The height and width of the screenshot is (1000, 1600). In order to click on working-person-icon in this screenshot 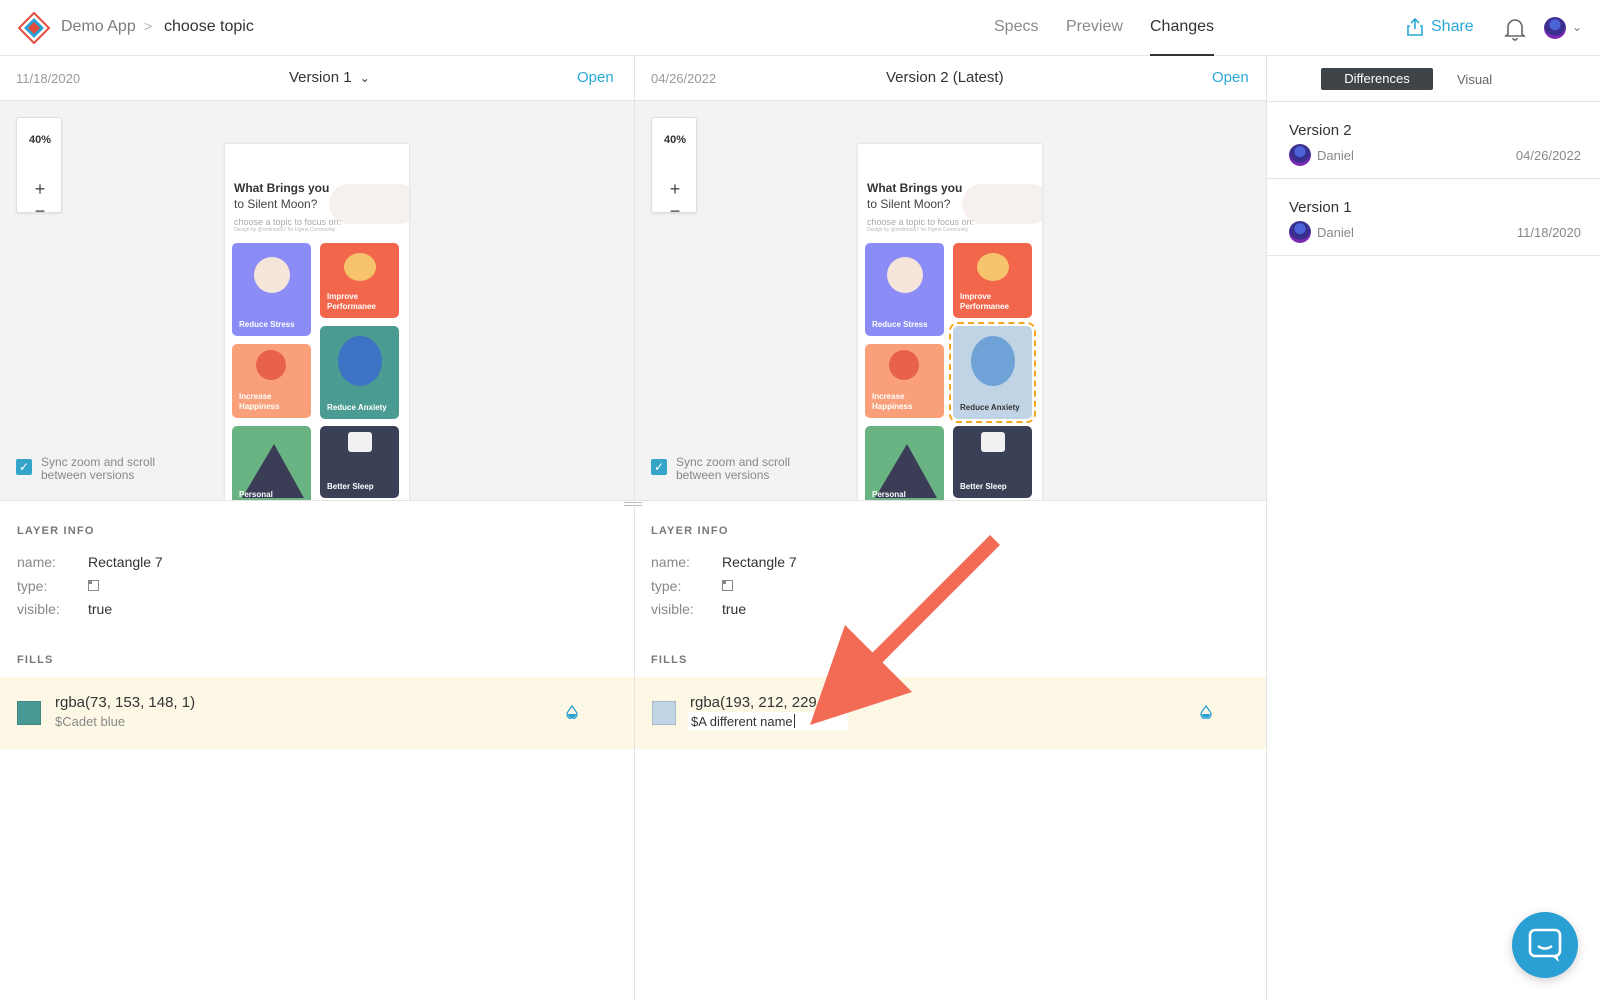, I will do `click(993, 267)`.